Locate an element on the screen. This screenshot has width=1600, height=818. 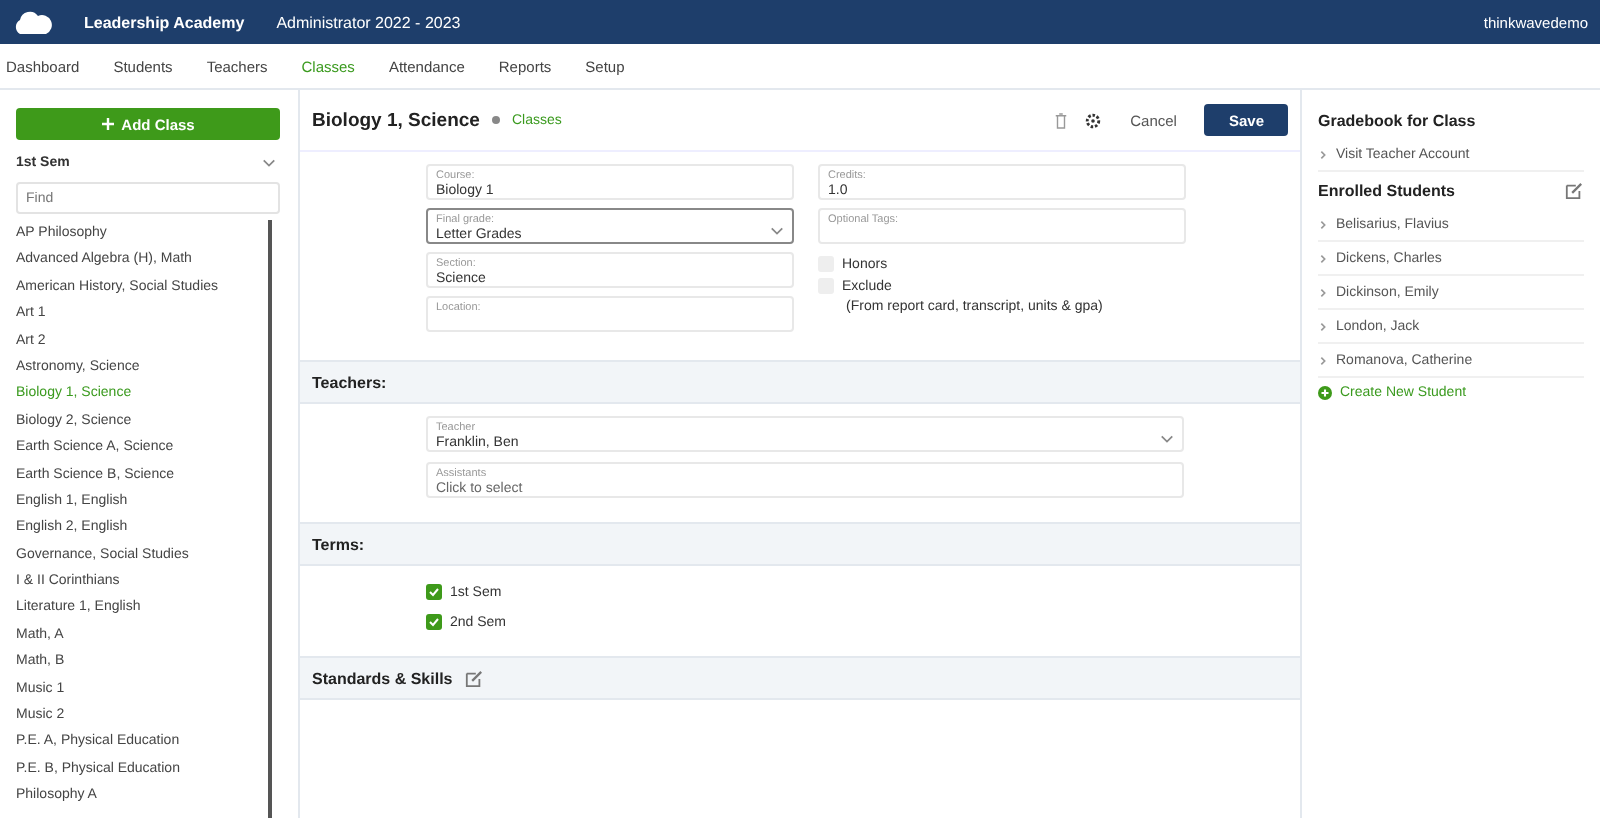
plus-circle-icon is located at coordinates (1325, 392).